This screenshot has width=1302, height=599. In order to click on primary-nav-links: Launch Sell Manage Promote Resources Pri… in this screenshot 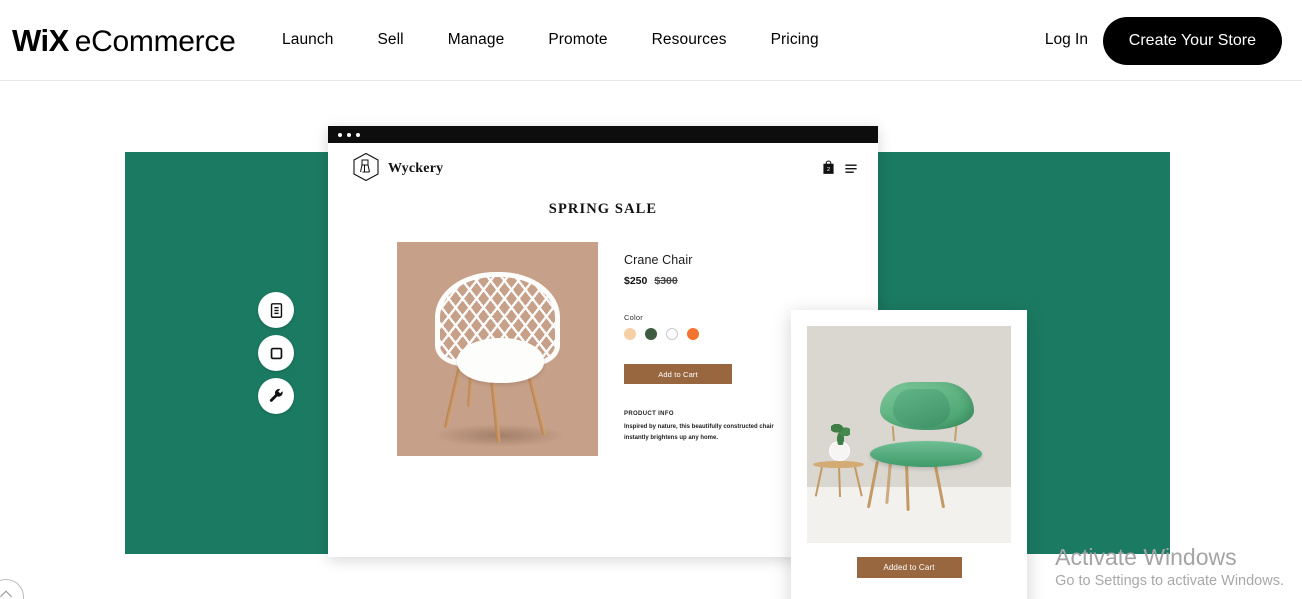, I will do `click(550, 40)`.